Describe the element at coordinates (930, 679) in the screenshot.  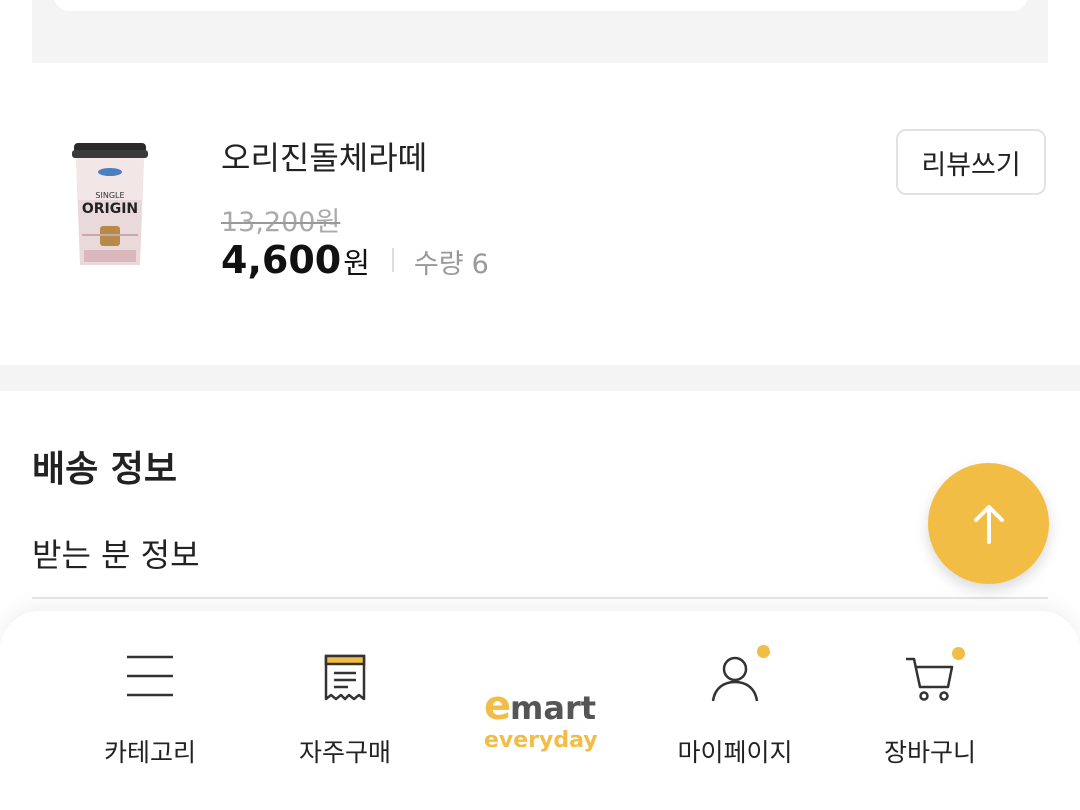
I see `cart-icon` at that location.